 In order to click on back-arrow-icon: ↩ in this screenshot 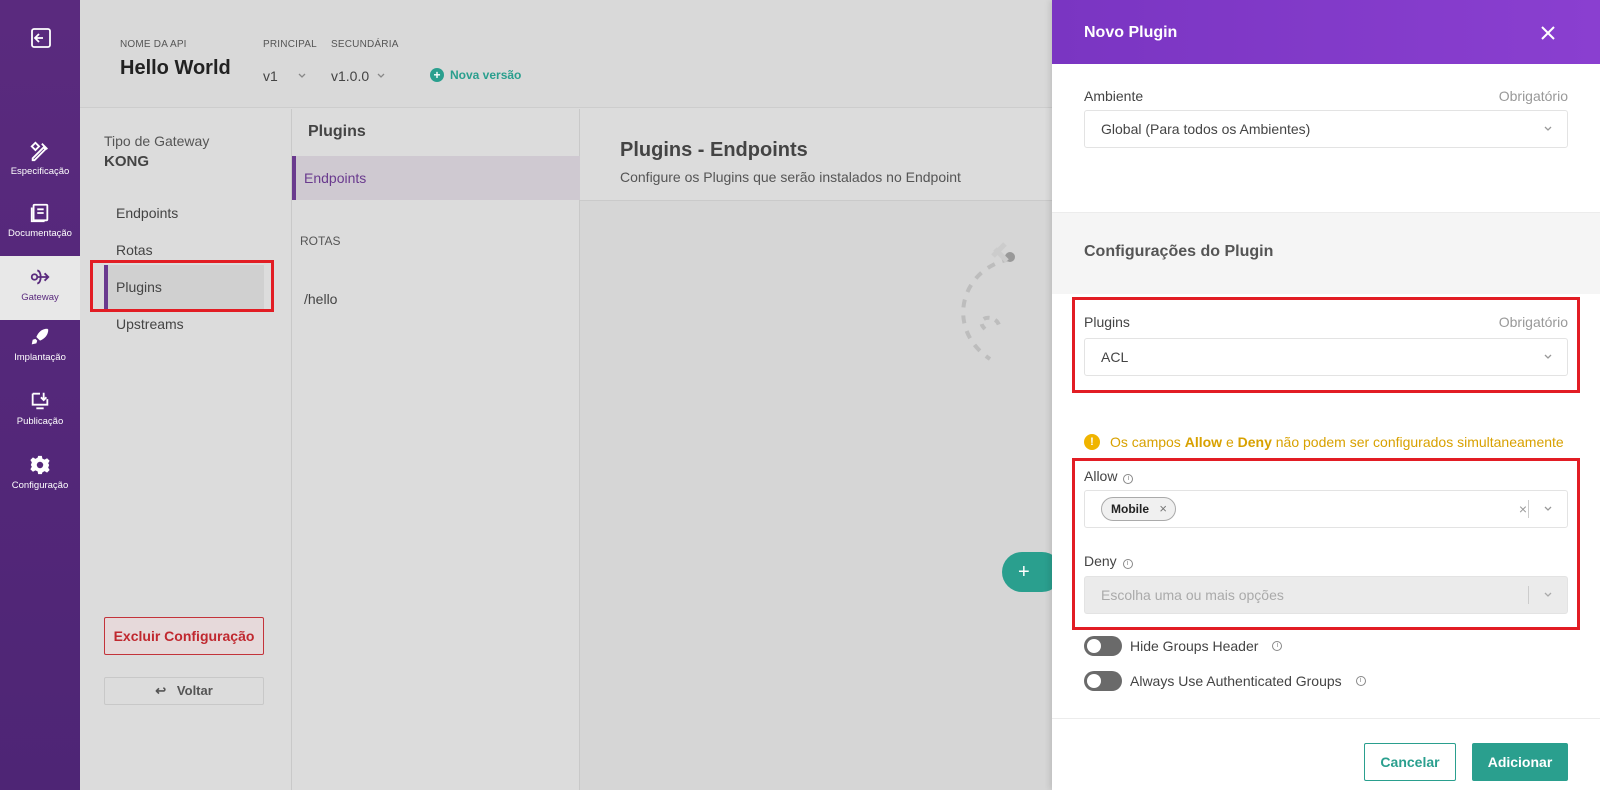, I will do `click(166, 690)`.